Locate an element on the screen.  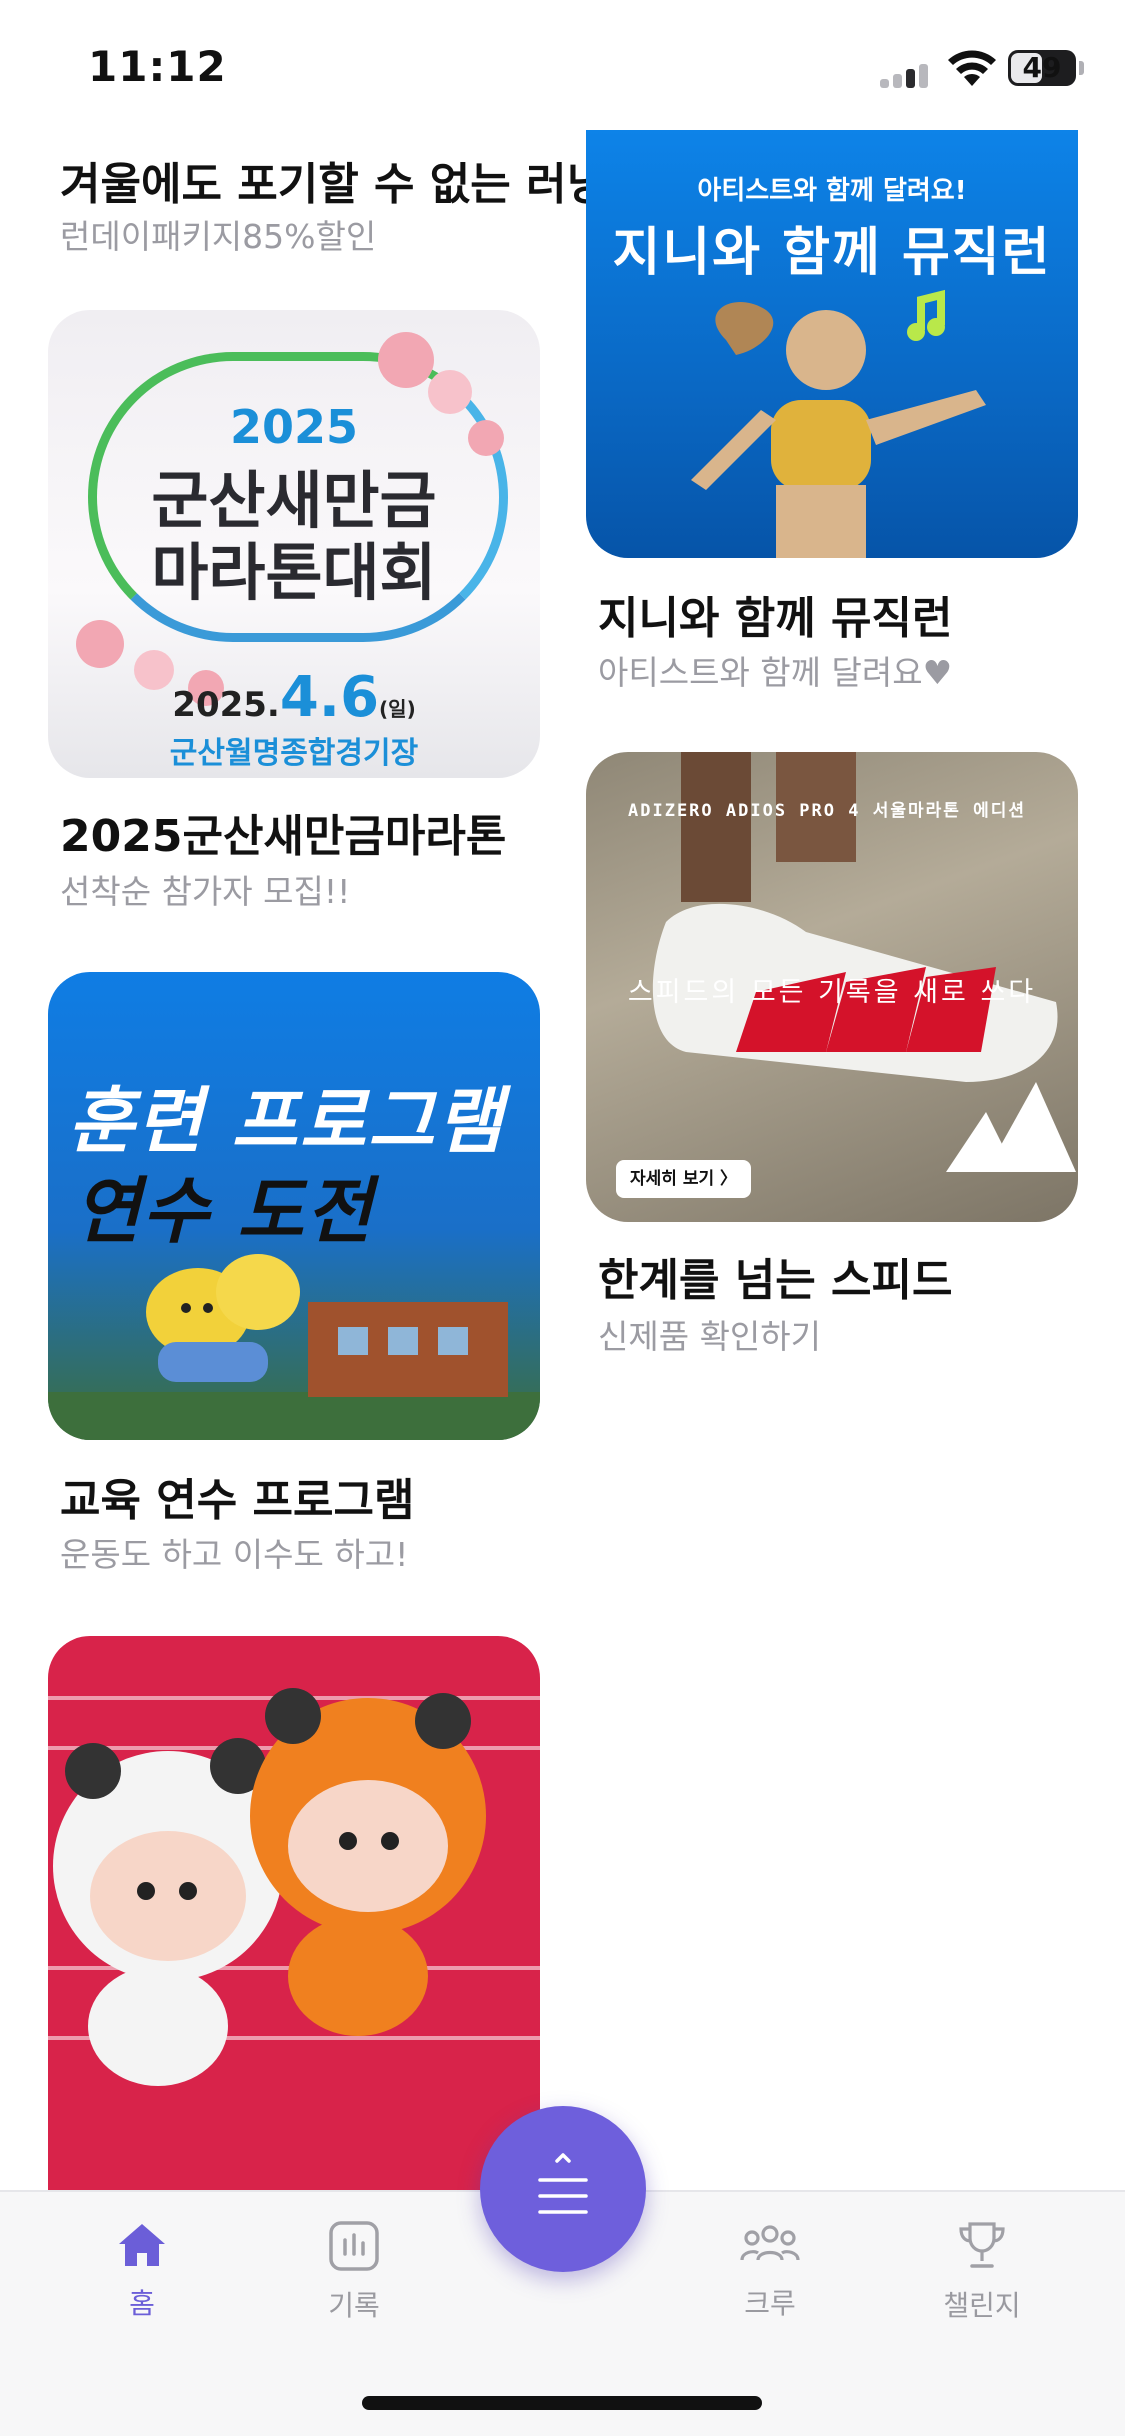
card-title: 2025군산새만금마라톤 is located at coordinates (283, 836).